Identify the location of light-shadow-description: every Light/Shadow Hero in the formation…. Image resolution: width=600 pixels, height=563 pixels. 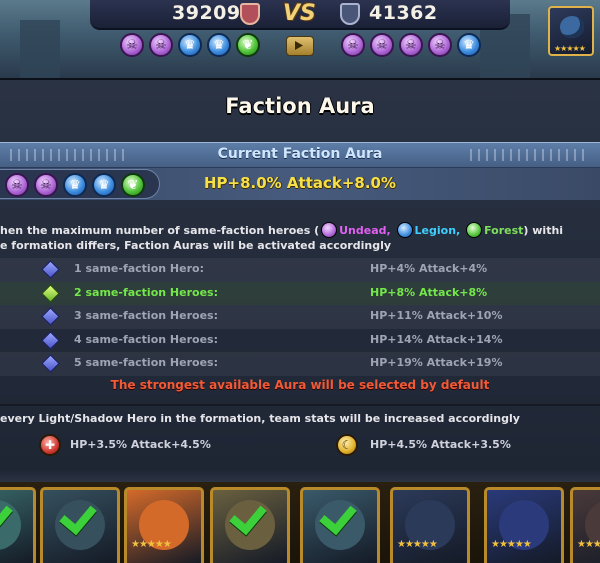
(260, 418).